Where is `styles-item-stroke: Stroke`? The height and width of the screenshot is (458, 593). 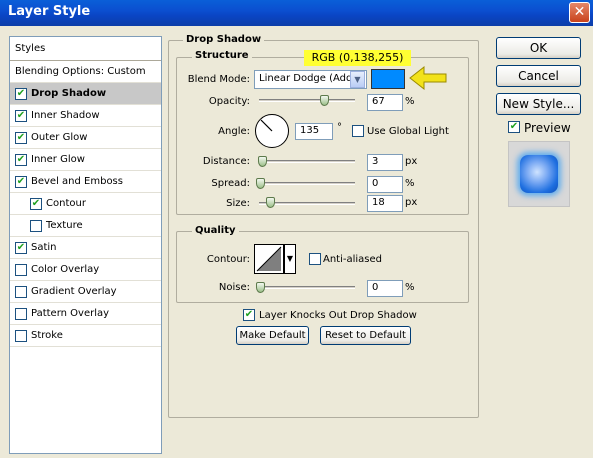
styles-item-stroke: Stroke is located at coordinates (85, 336).